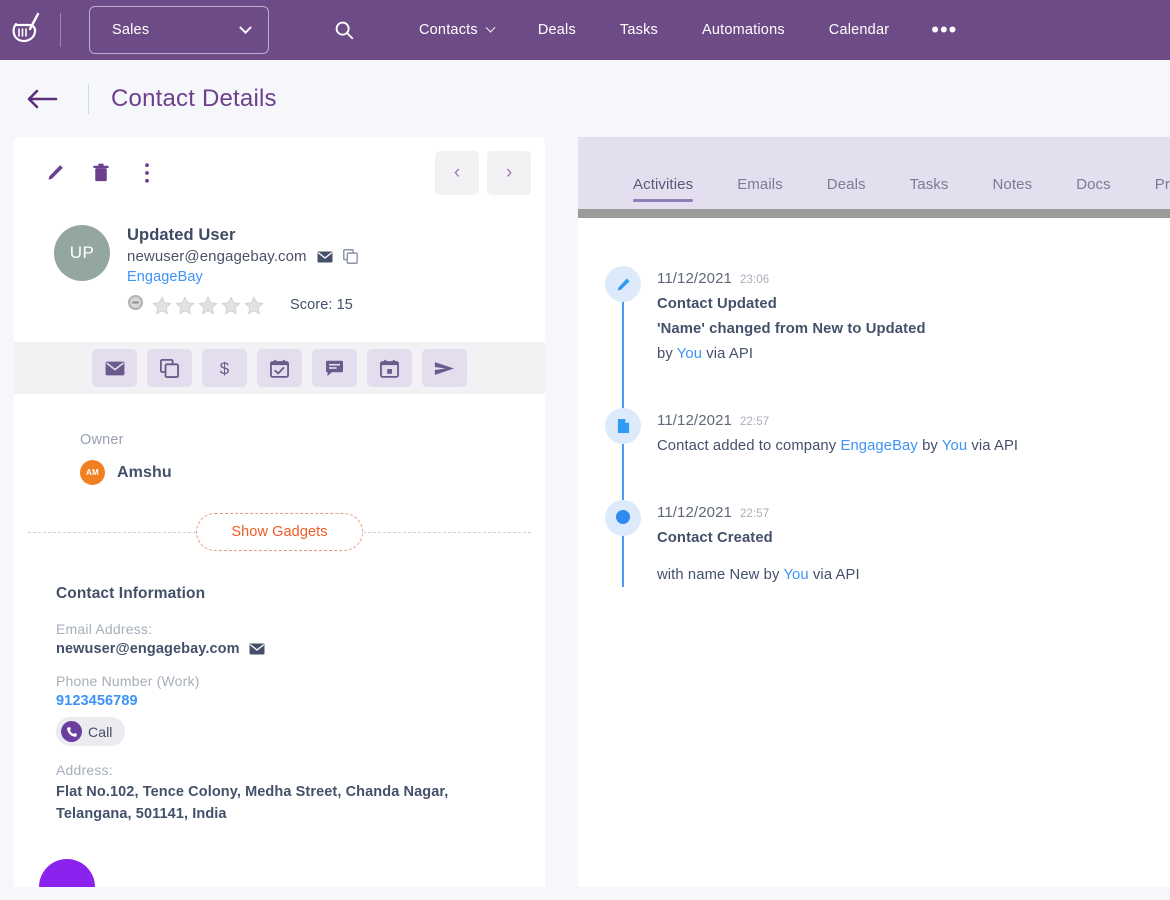 This screenshot has height=900, width=1170. I want to click on quick-action-bar: $, so click(279, 368).